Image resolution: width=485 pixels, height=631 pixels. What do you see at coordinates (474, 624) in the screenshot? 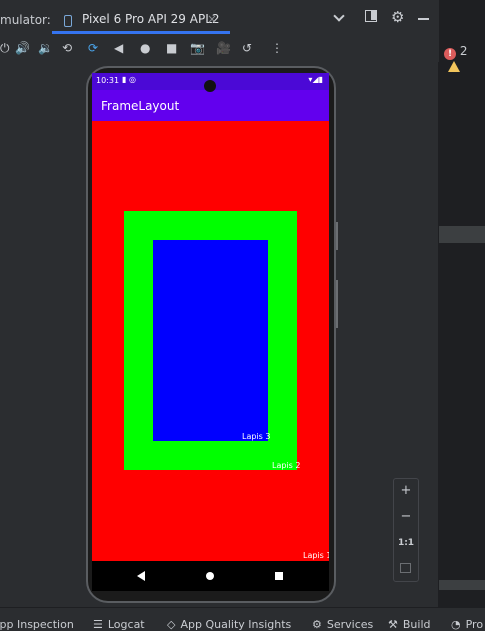
I see `profiler-label: Pro` at bounding box center [474, 624].